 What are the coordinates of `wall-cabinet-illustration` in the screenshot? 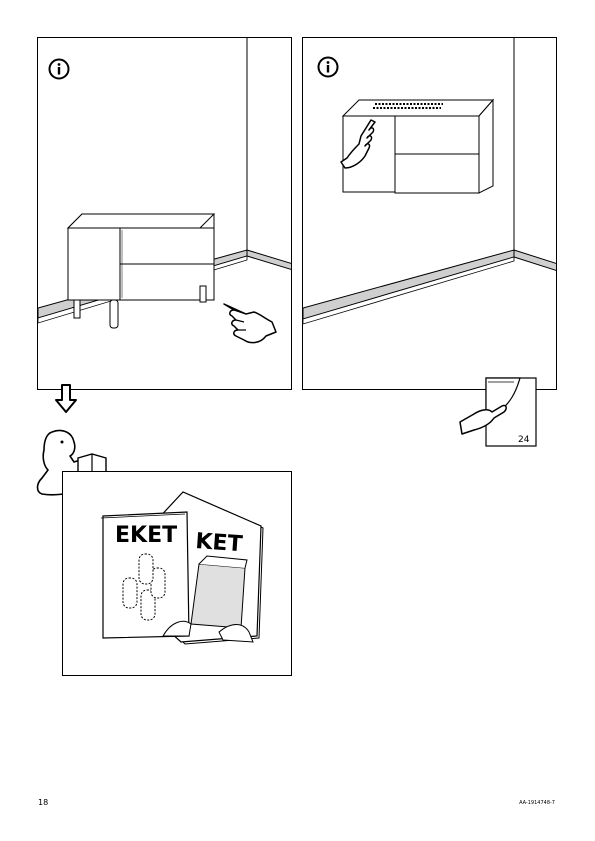 It's located at (429, 181).